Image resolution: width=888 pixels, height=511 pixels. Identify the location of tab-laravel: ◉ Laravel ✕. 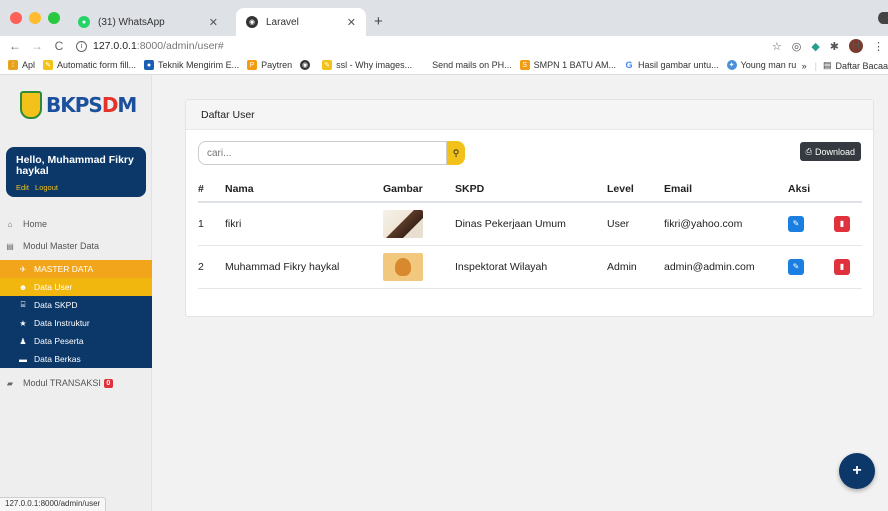
(301, 22).